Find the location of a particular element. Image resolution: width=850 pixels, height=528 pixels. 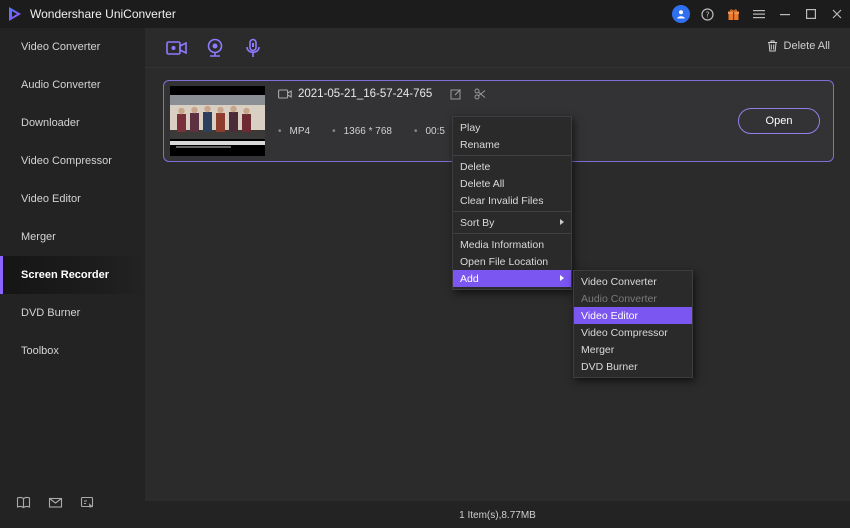

screen-record-icon is located at coordinates (176, 47).